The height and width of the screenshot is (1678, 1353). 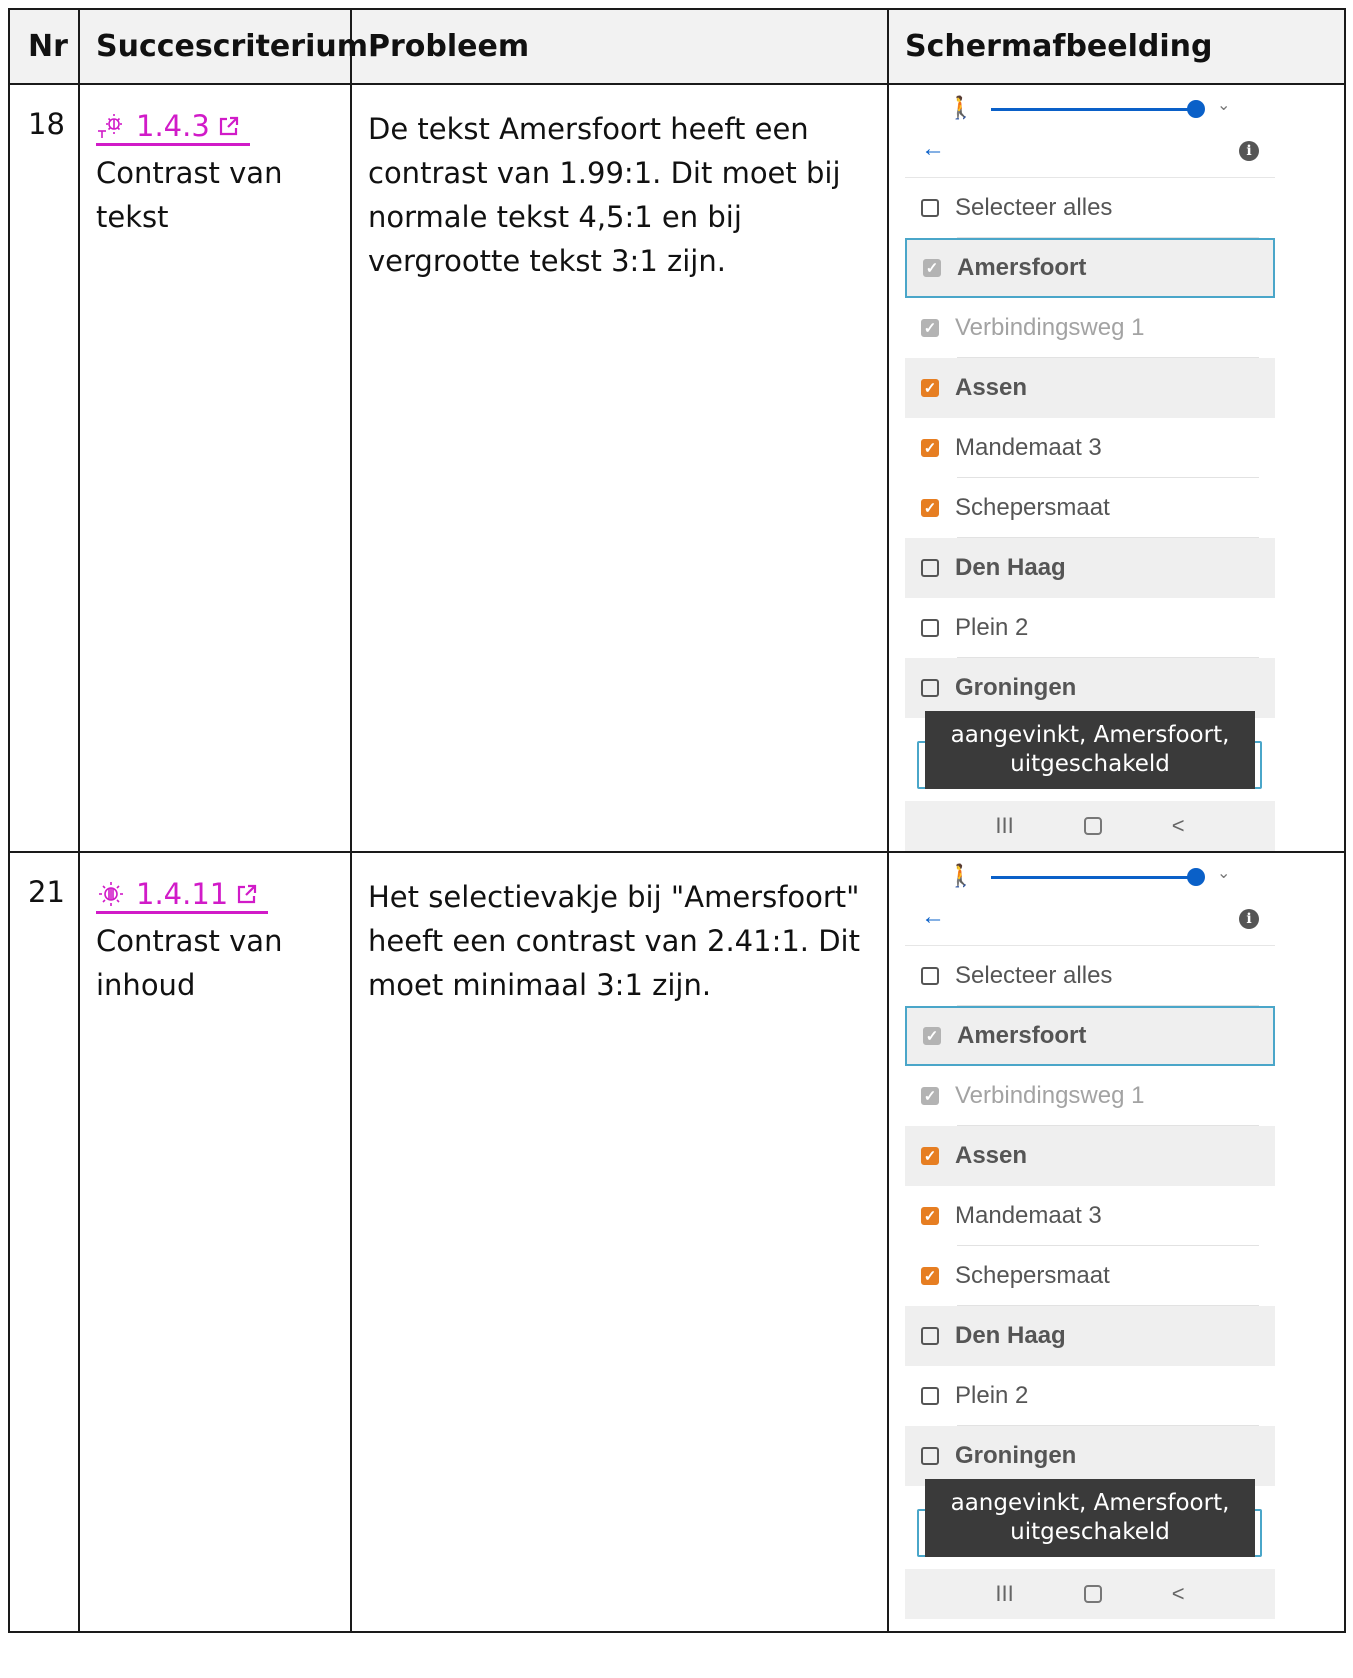 I want to click on criterion-link: 1.4.11, so click(x=182, y=895).